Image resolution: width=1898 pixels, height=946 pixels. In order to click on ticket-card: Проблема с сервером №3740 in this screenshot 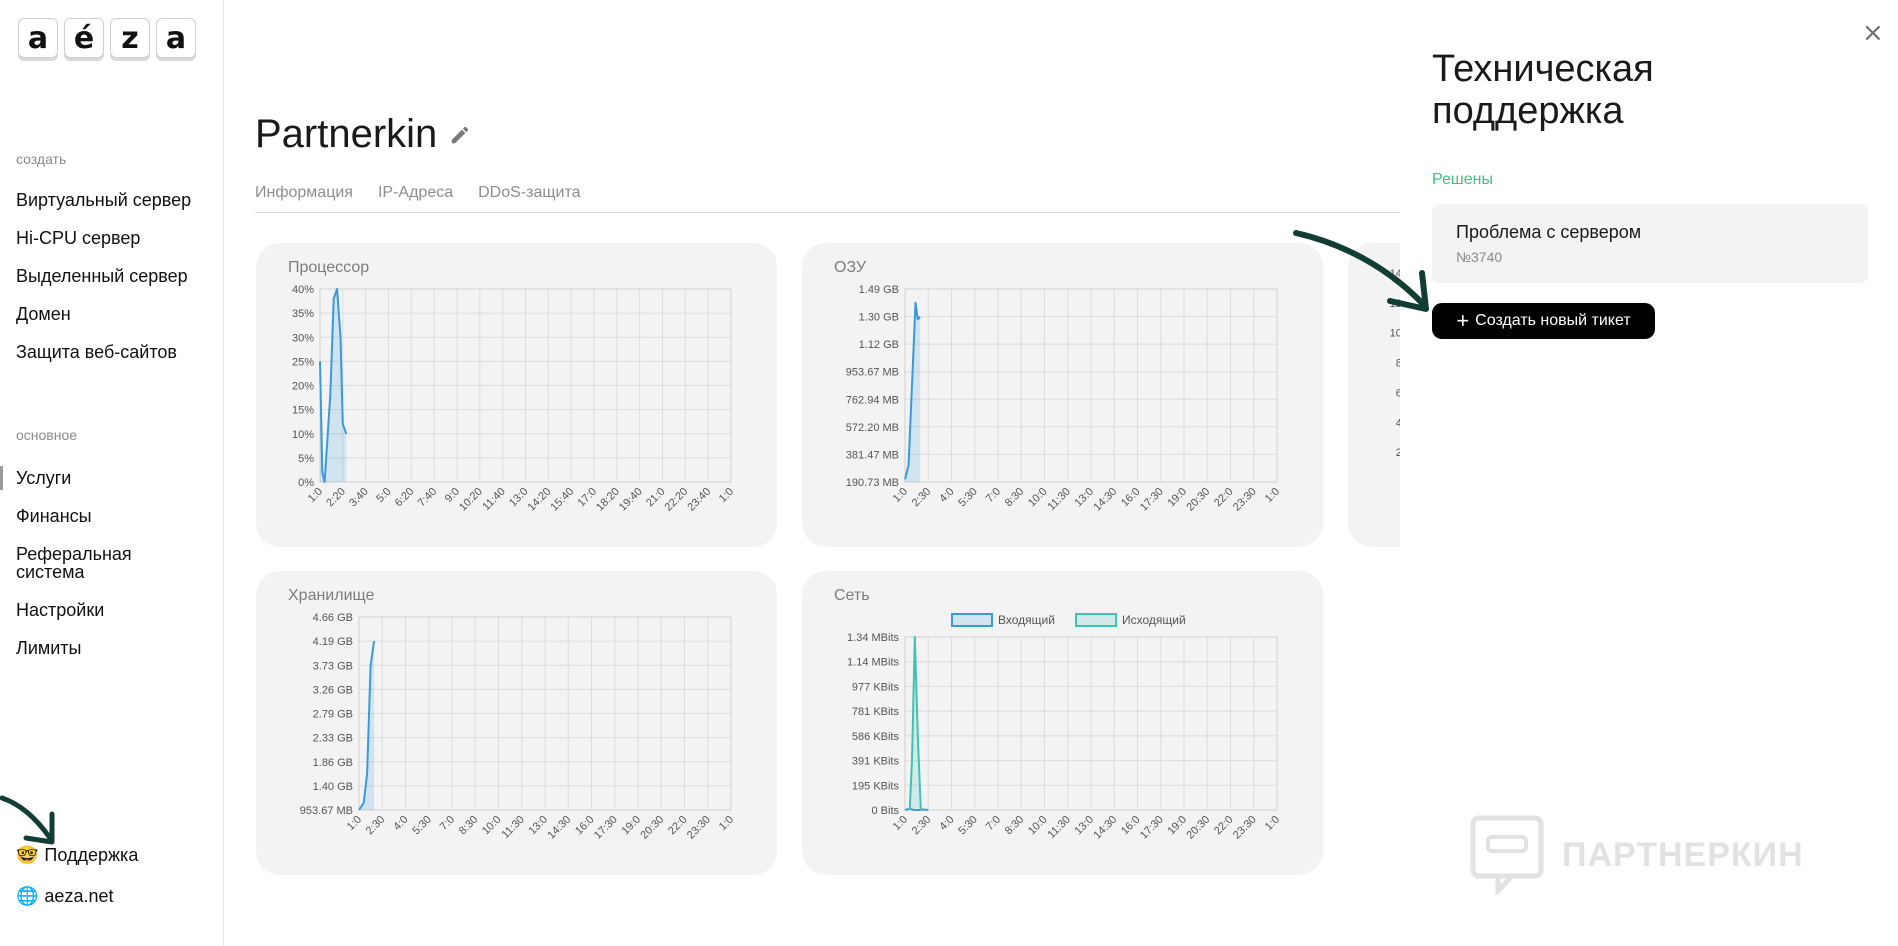, I will do `click(1650, 243)`.